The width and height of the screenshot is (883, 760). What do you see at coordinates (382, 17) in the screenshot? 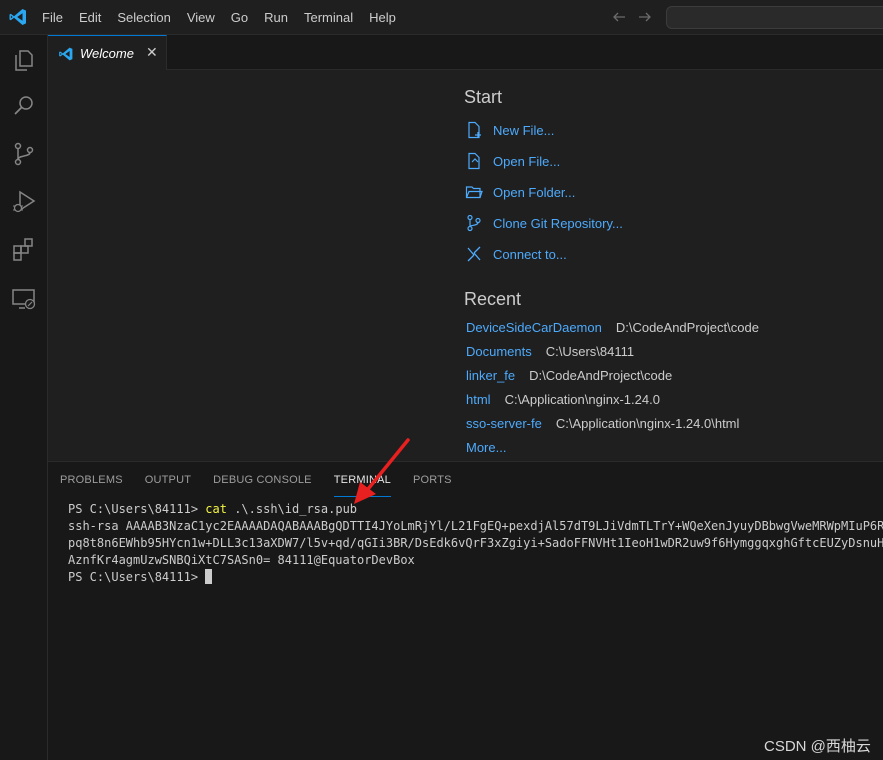
I see `menu-help: Help` at bounding box center [382, 17].